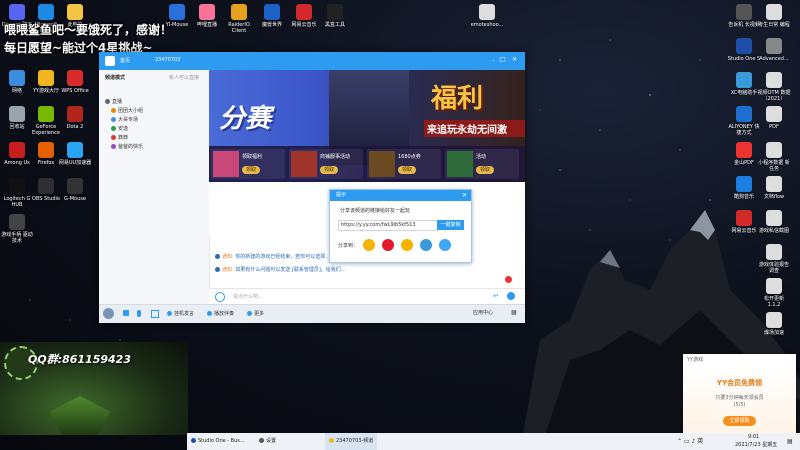  I want to click on channel-item: 大哥专场, so click(124, 119).